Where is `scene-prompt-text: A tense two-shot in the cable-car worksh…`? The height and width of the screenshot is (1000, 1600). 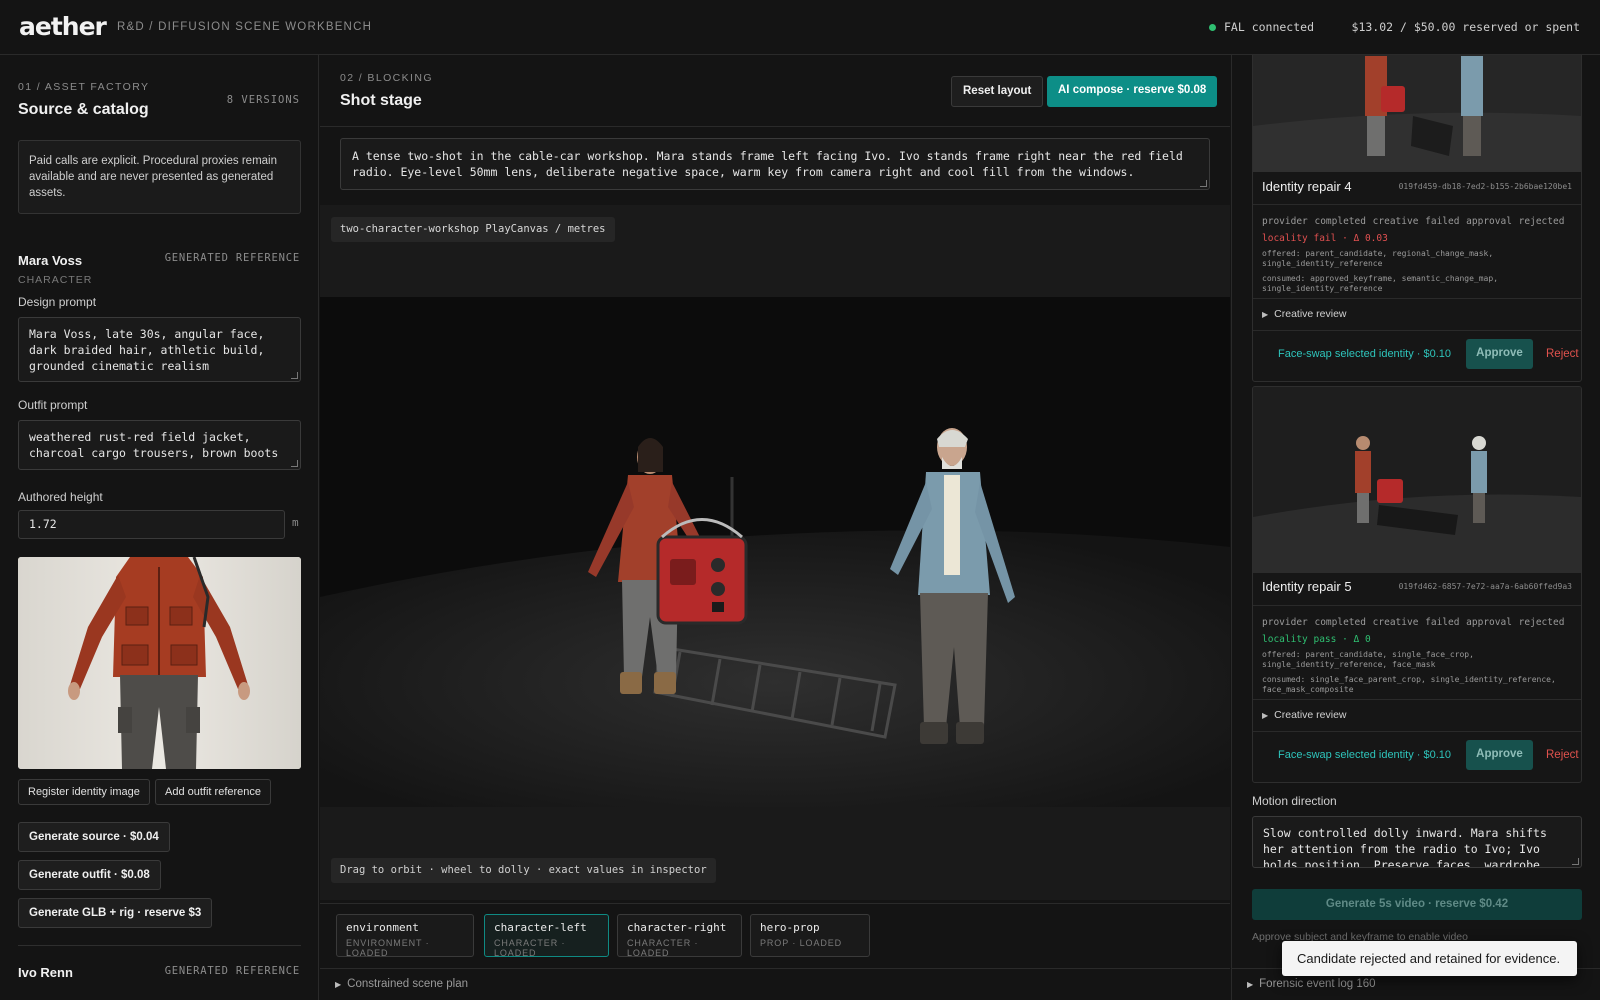
scene-prompt-text: A tense two-shot in the cable-car worksh… is located at coordinates (767, 164).